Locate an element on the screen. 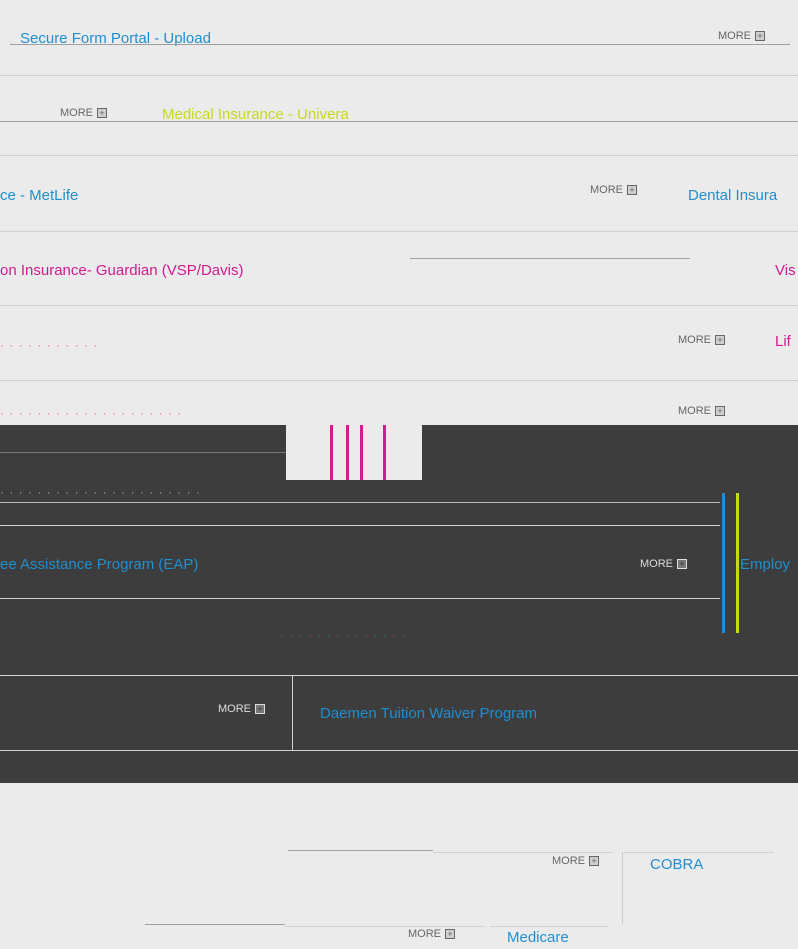 This screenshot has width=798, height=949. blurred-text: · · · · · · · · · · · · · · is located at coordinates (343, 635).